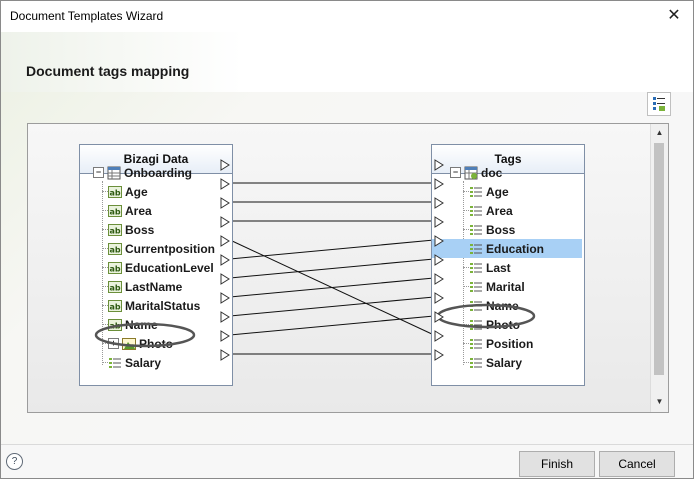 The height and width of the screenshot is (479, 694). I want to click on data-attribute-salary: Salary, so click(134, 362).